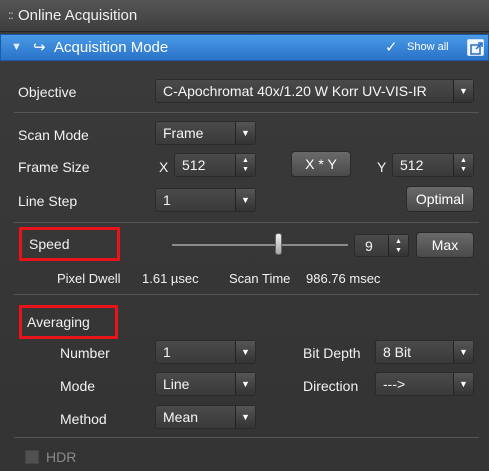 This screenshot has width=489, height=471. What do you see at coordinates (445, 245) in the screenshot?
I see `speed-max-button: Max` at bounding box center [445, 245].